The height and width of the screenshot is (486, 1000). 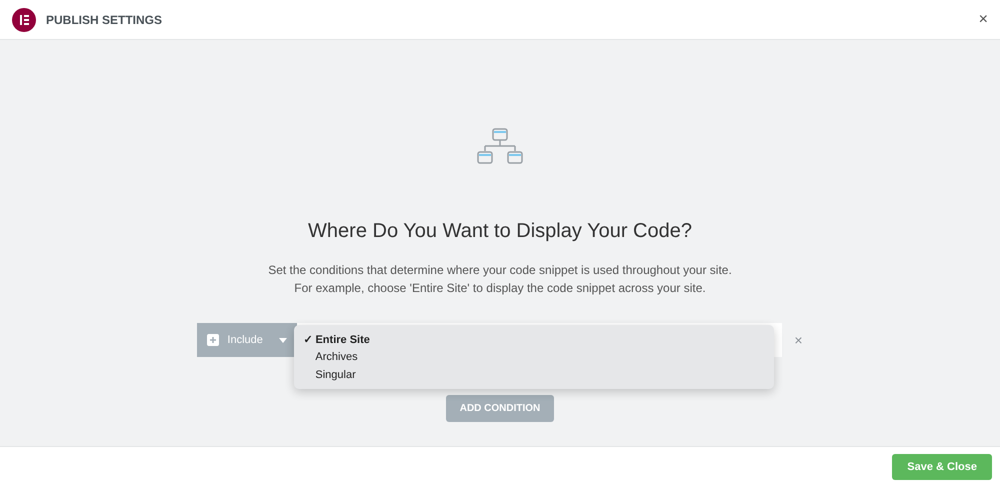 What do you see at coordinates (213, 340) in the screenshot?
I see `plus-icon` at bounding box center [213, 340].